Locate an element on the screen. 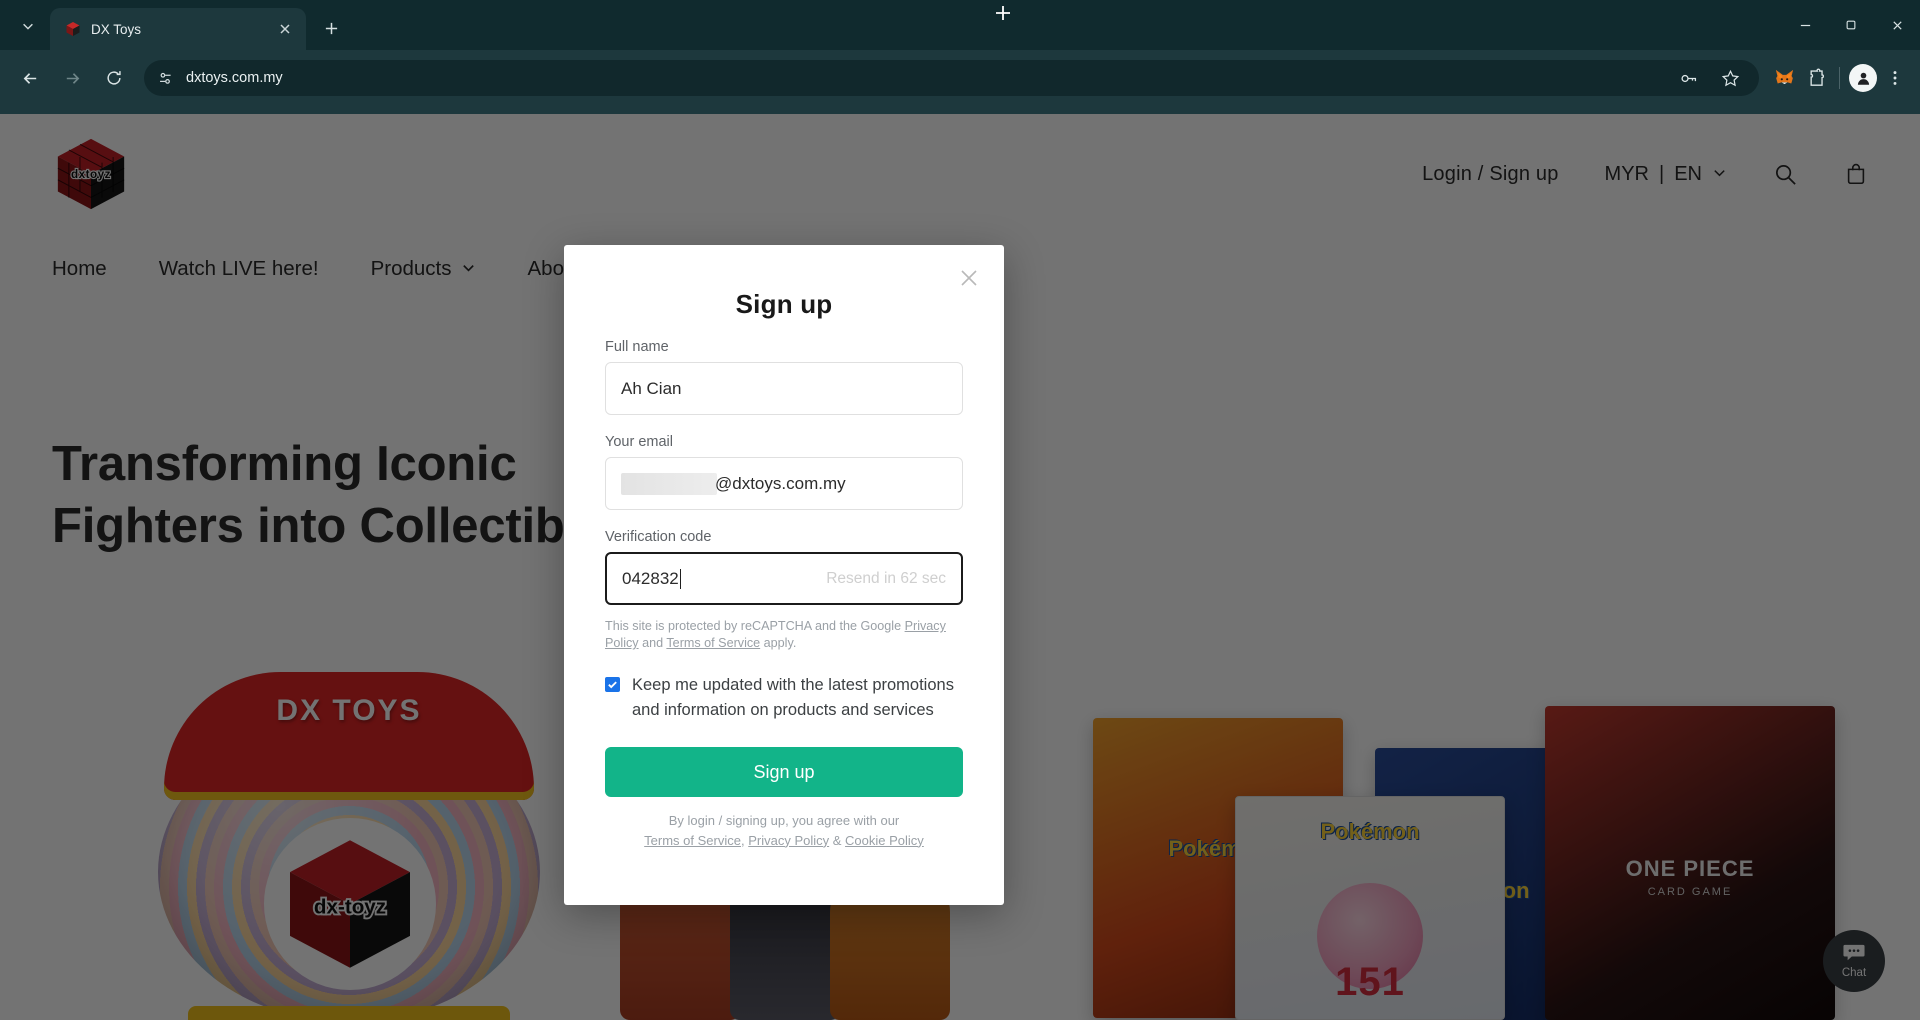 This screenshot has height=1020, width=1920. email-field-group: Your email @dxtoys.com.my is located at coordinates (784, 472).